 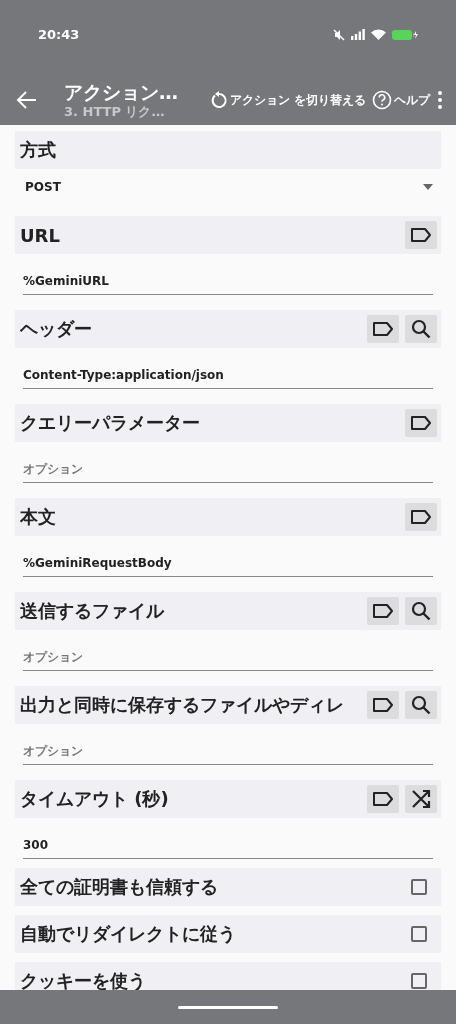 What do you see at coordinates (228, 375) in the screenshot?
I see `input-field: Content-Type:application/json` at bounding box center [228, 375].